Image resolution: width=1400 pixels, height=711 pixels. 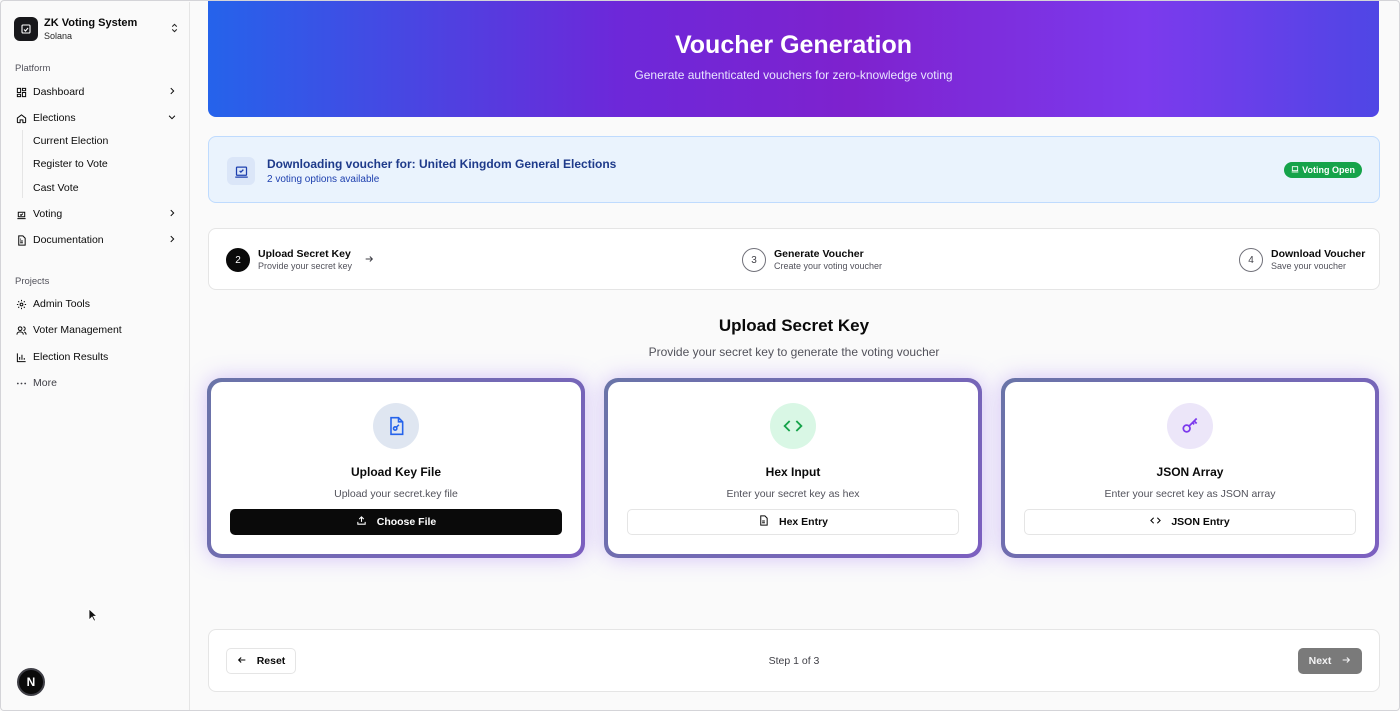 I want to click on sidebar-subitem-register-to-vote: Register to Vote, so click(x=70, y=164).